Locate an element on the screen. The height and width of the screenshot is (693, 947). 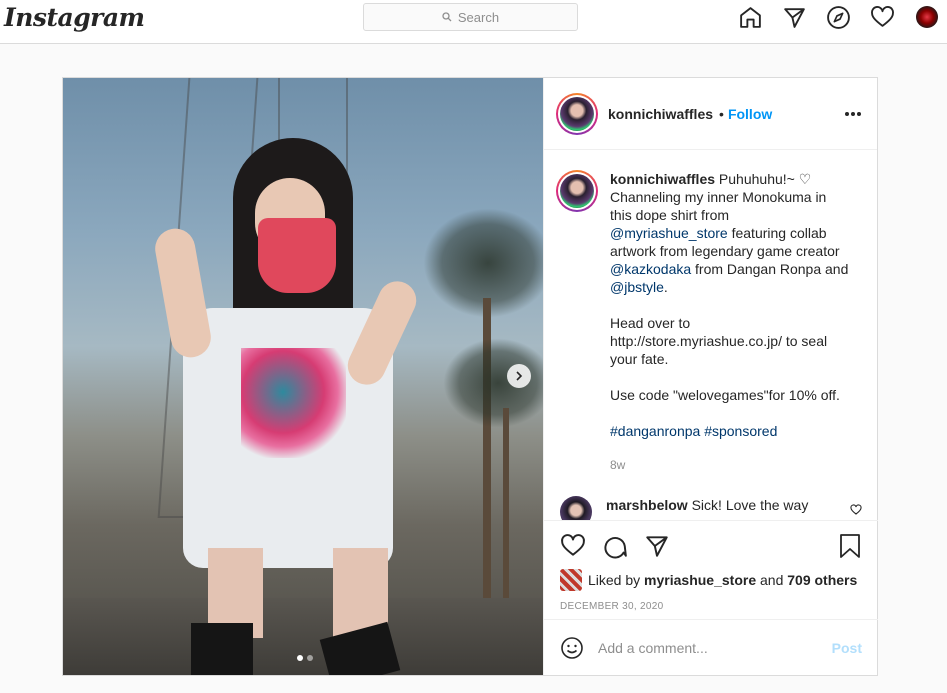
liker-avatar is located at coordinates (571, 580).